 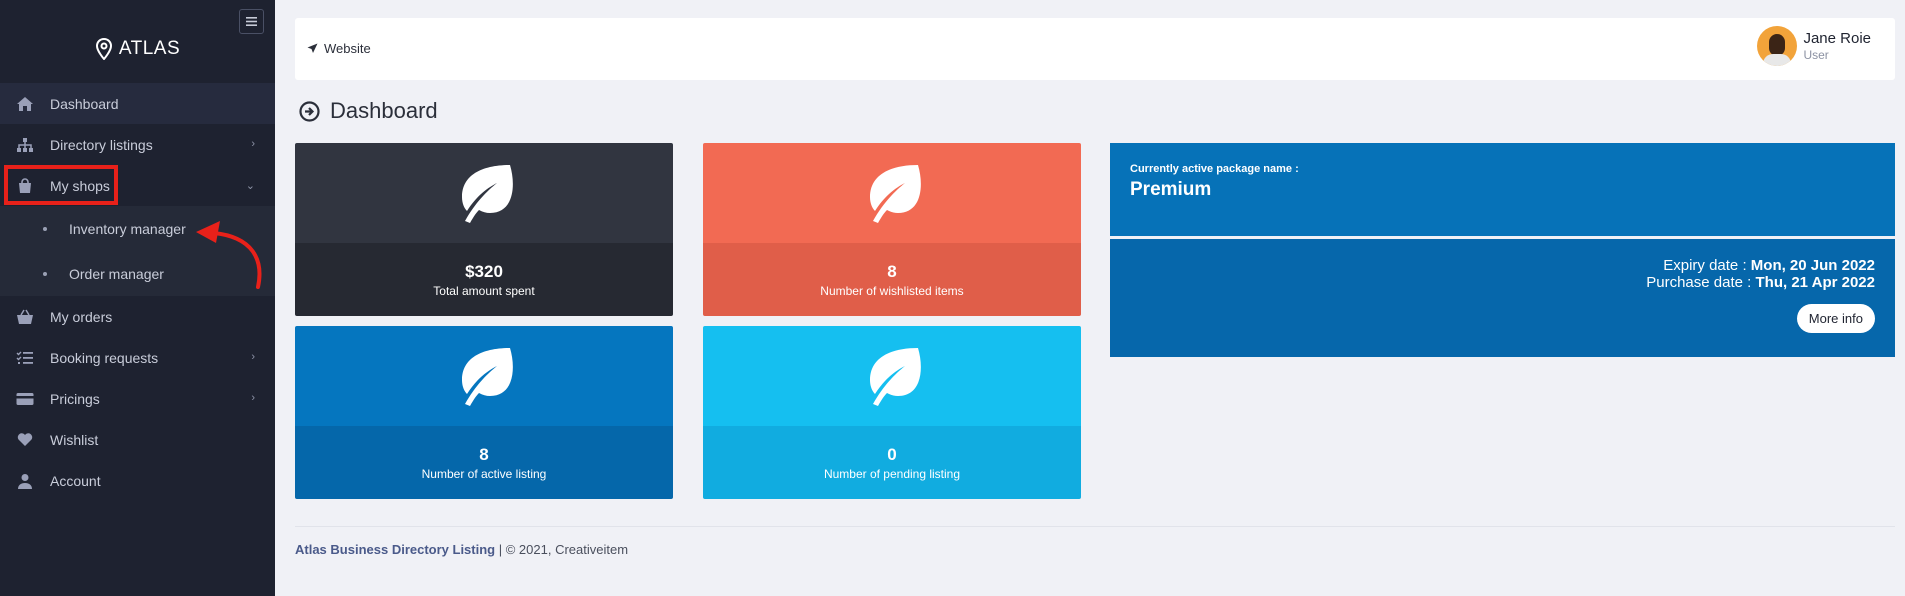 What do you see at coordinates (75, 398) in the screenshot?
I see `sidebar-item-label: Pricings` at bounding box center [75, 398].